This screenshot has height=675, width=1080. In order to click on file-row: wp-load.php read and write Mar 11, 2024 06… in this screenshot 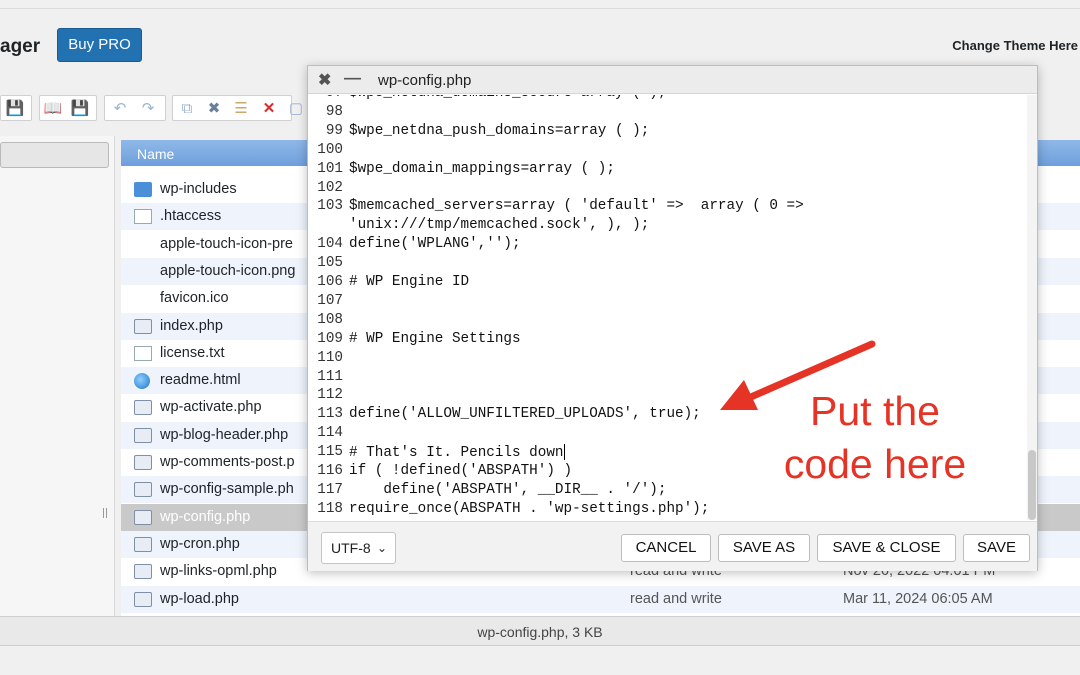, I will do `click(600, 599)`.